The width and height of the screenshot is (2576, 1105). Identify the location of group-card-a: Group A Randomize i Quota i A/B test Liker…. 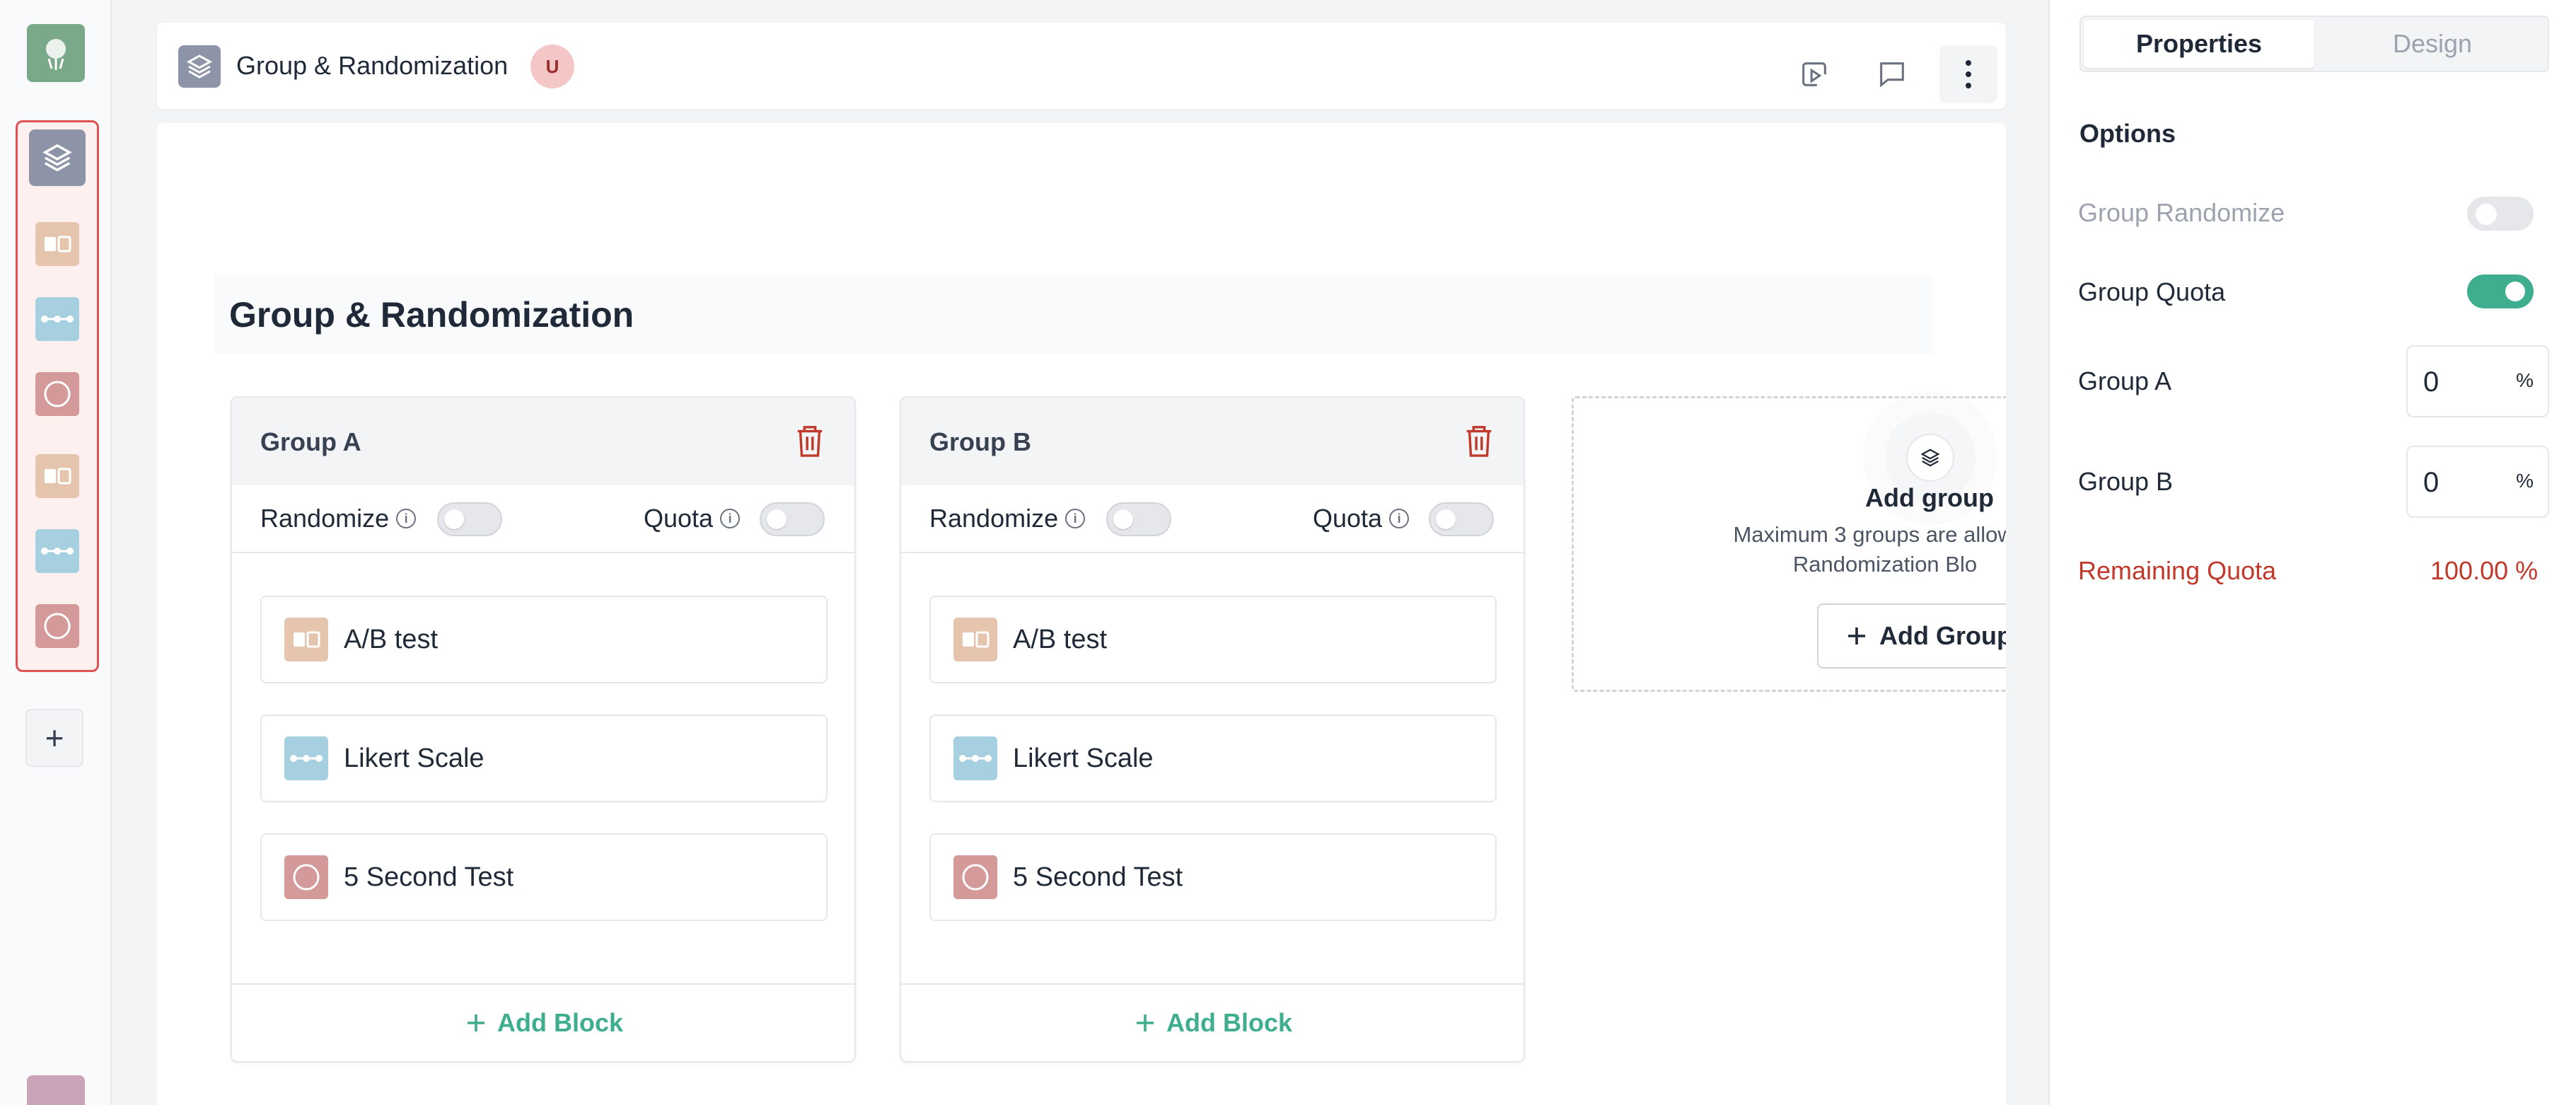
(543, 729).